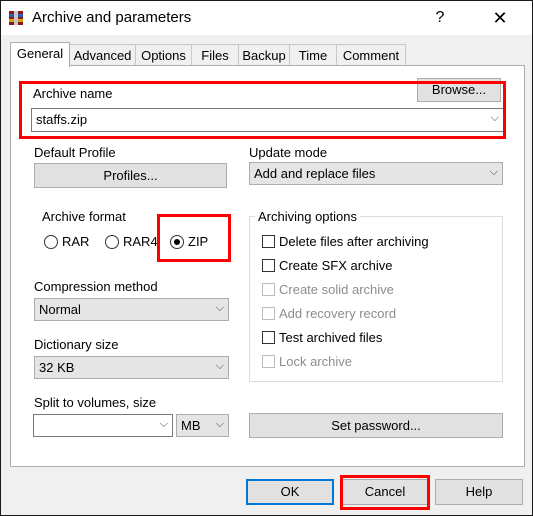 Image resolution: width=533 pixels, height=516 pixels. What do you see at coordinates (75, 152) in the screenshot?
I see `default-profile-label: Default Profile` at bounding box center [75, 152].